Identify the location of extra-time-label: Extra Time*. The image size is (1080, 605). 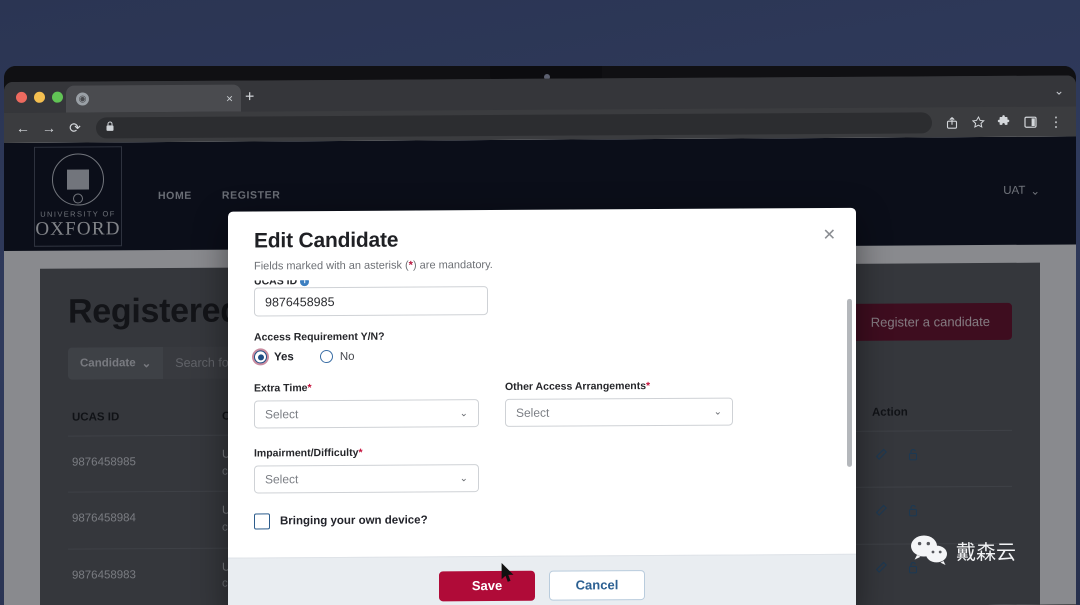
(366, 387).